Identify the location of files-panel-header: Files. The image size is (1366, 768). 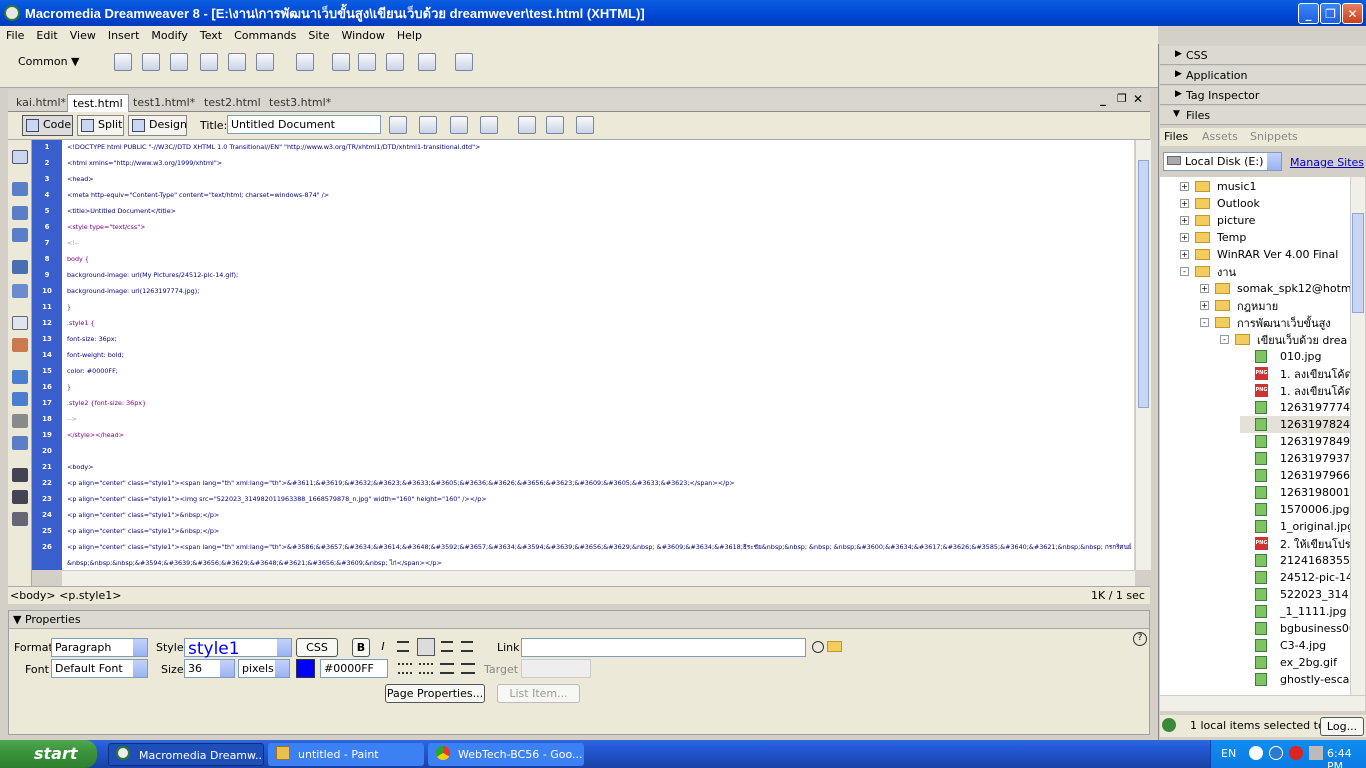
(1263, 115).